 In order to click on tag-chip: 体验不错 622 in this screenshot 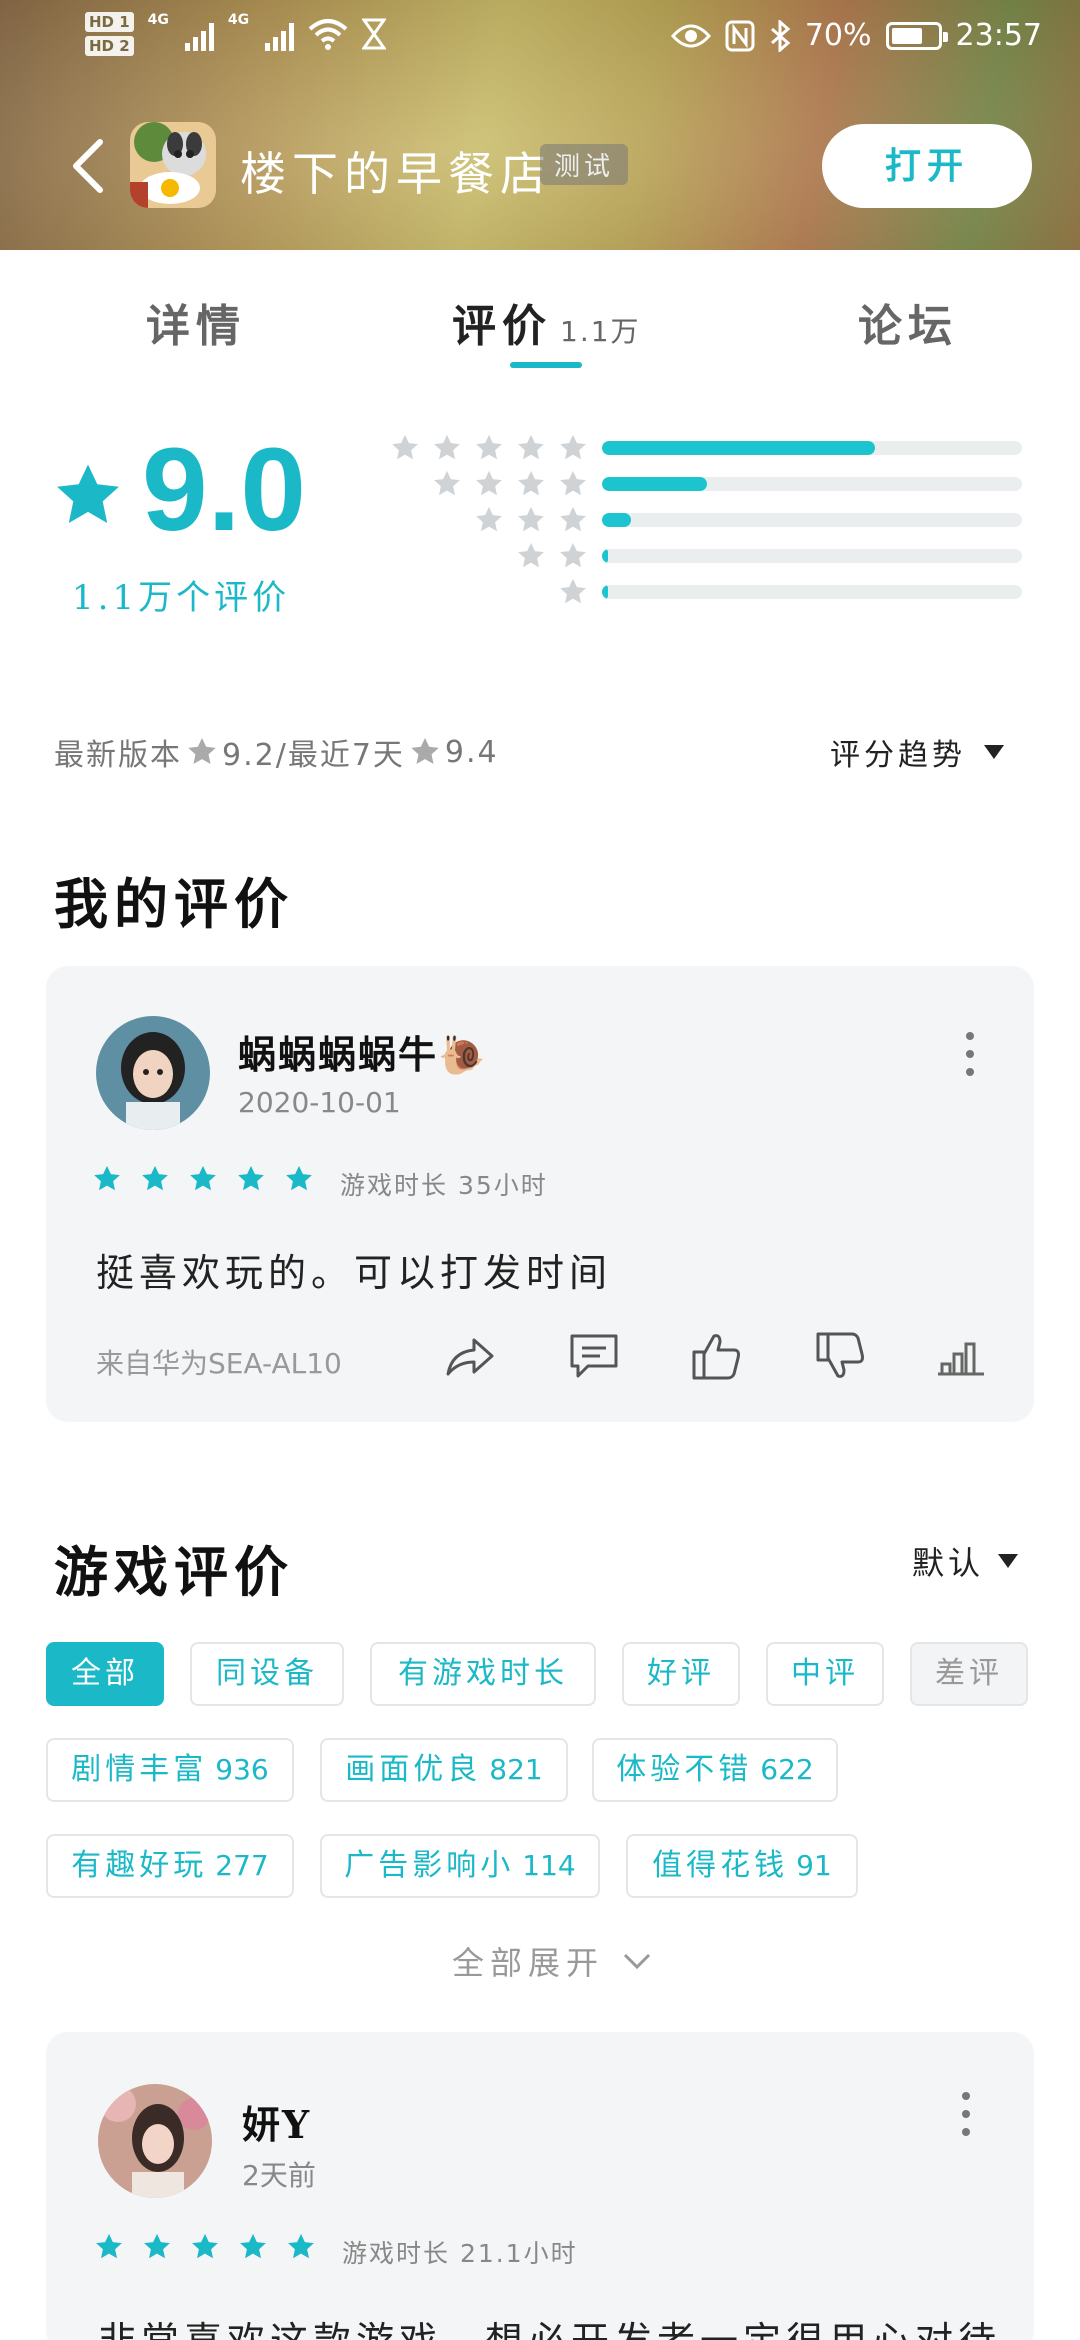, I will do `click(715, 1770)`.